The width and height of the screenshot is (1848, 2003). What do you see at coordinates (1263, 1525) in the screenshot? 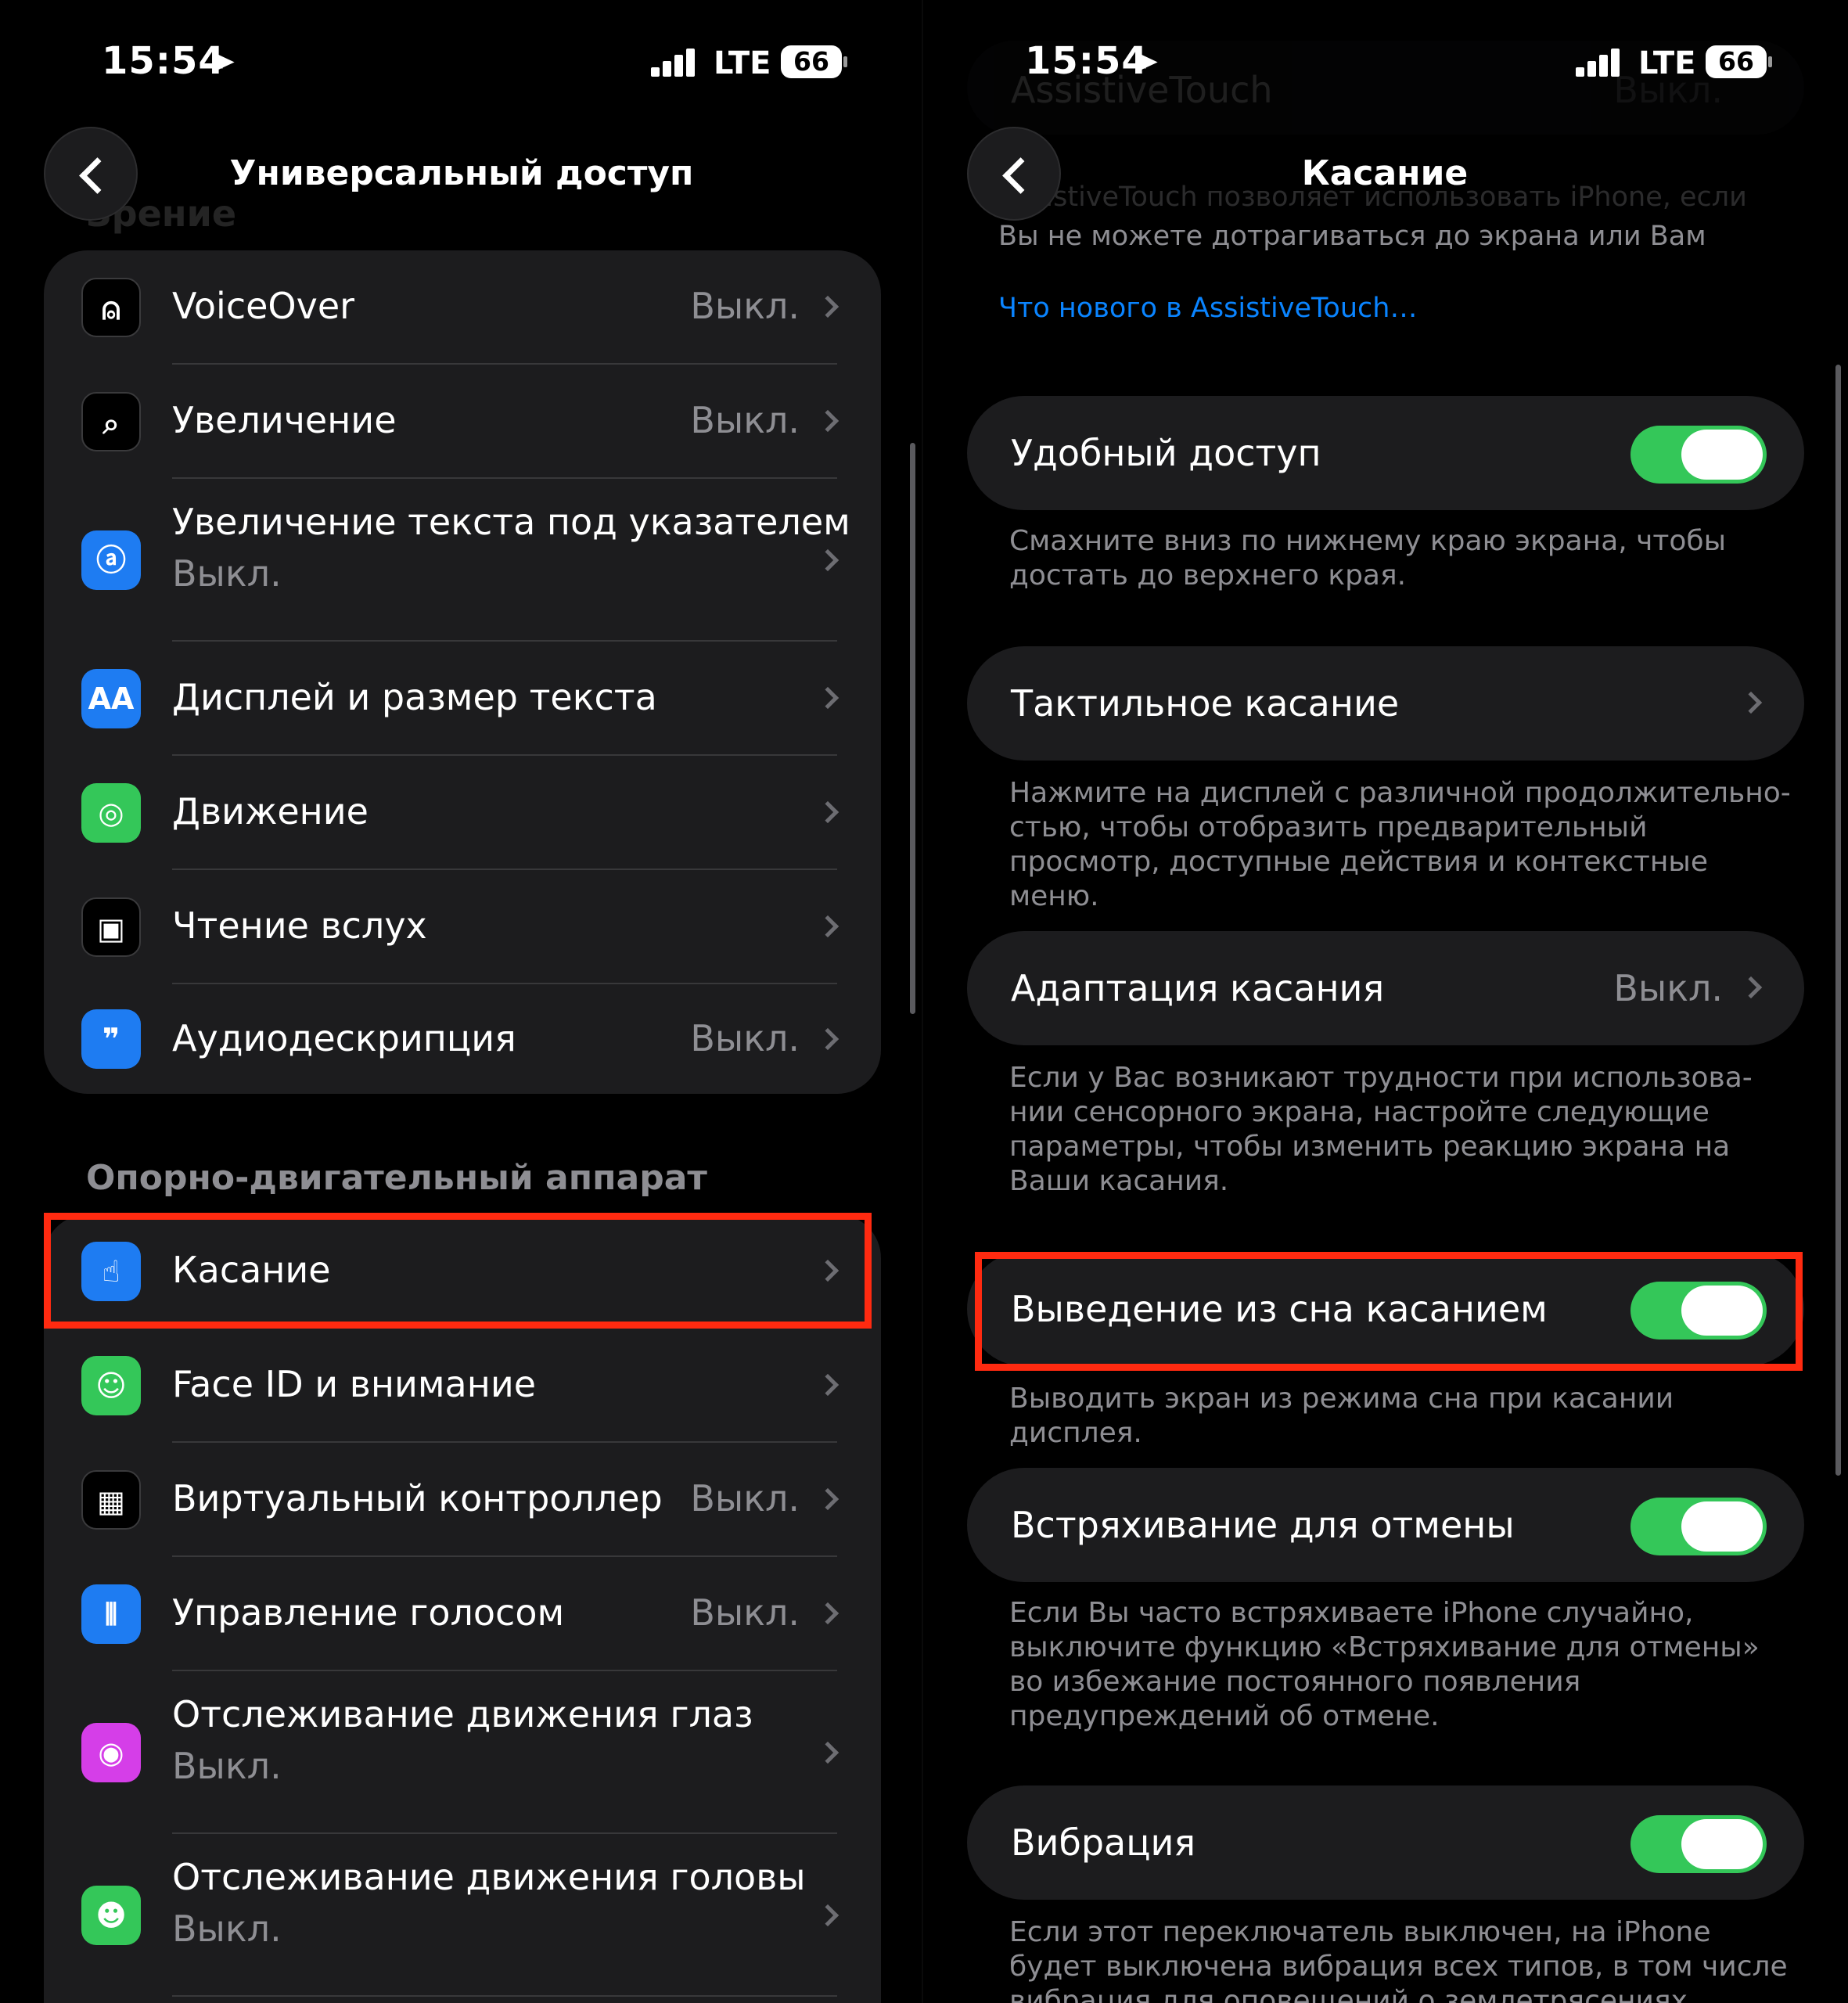
I see `cell-label: Встряхивание для отмены` at bounding box center [1263, 1525].